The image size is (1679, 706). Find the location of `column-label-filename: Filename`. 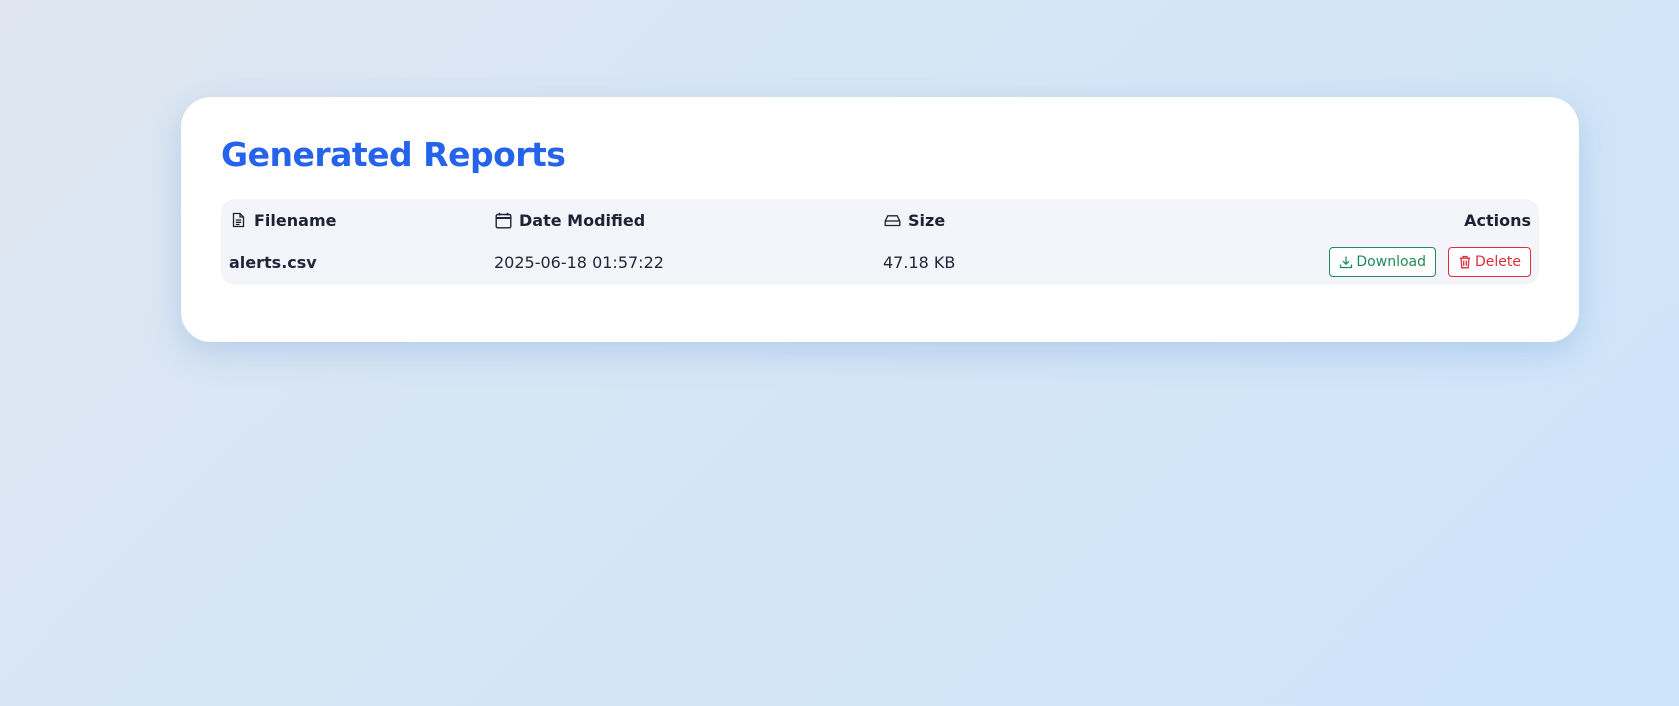

column-label-filename: Filename is located at coordinates (295, 220).